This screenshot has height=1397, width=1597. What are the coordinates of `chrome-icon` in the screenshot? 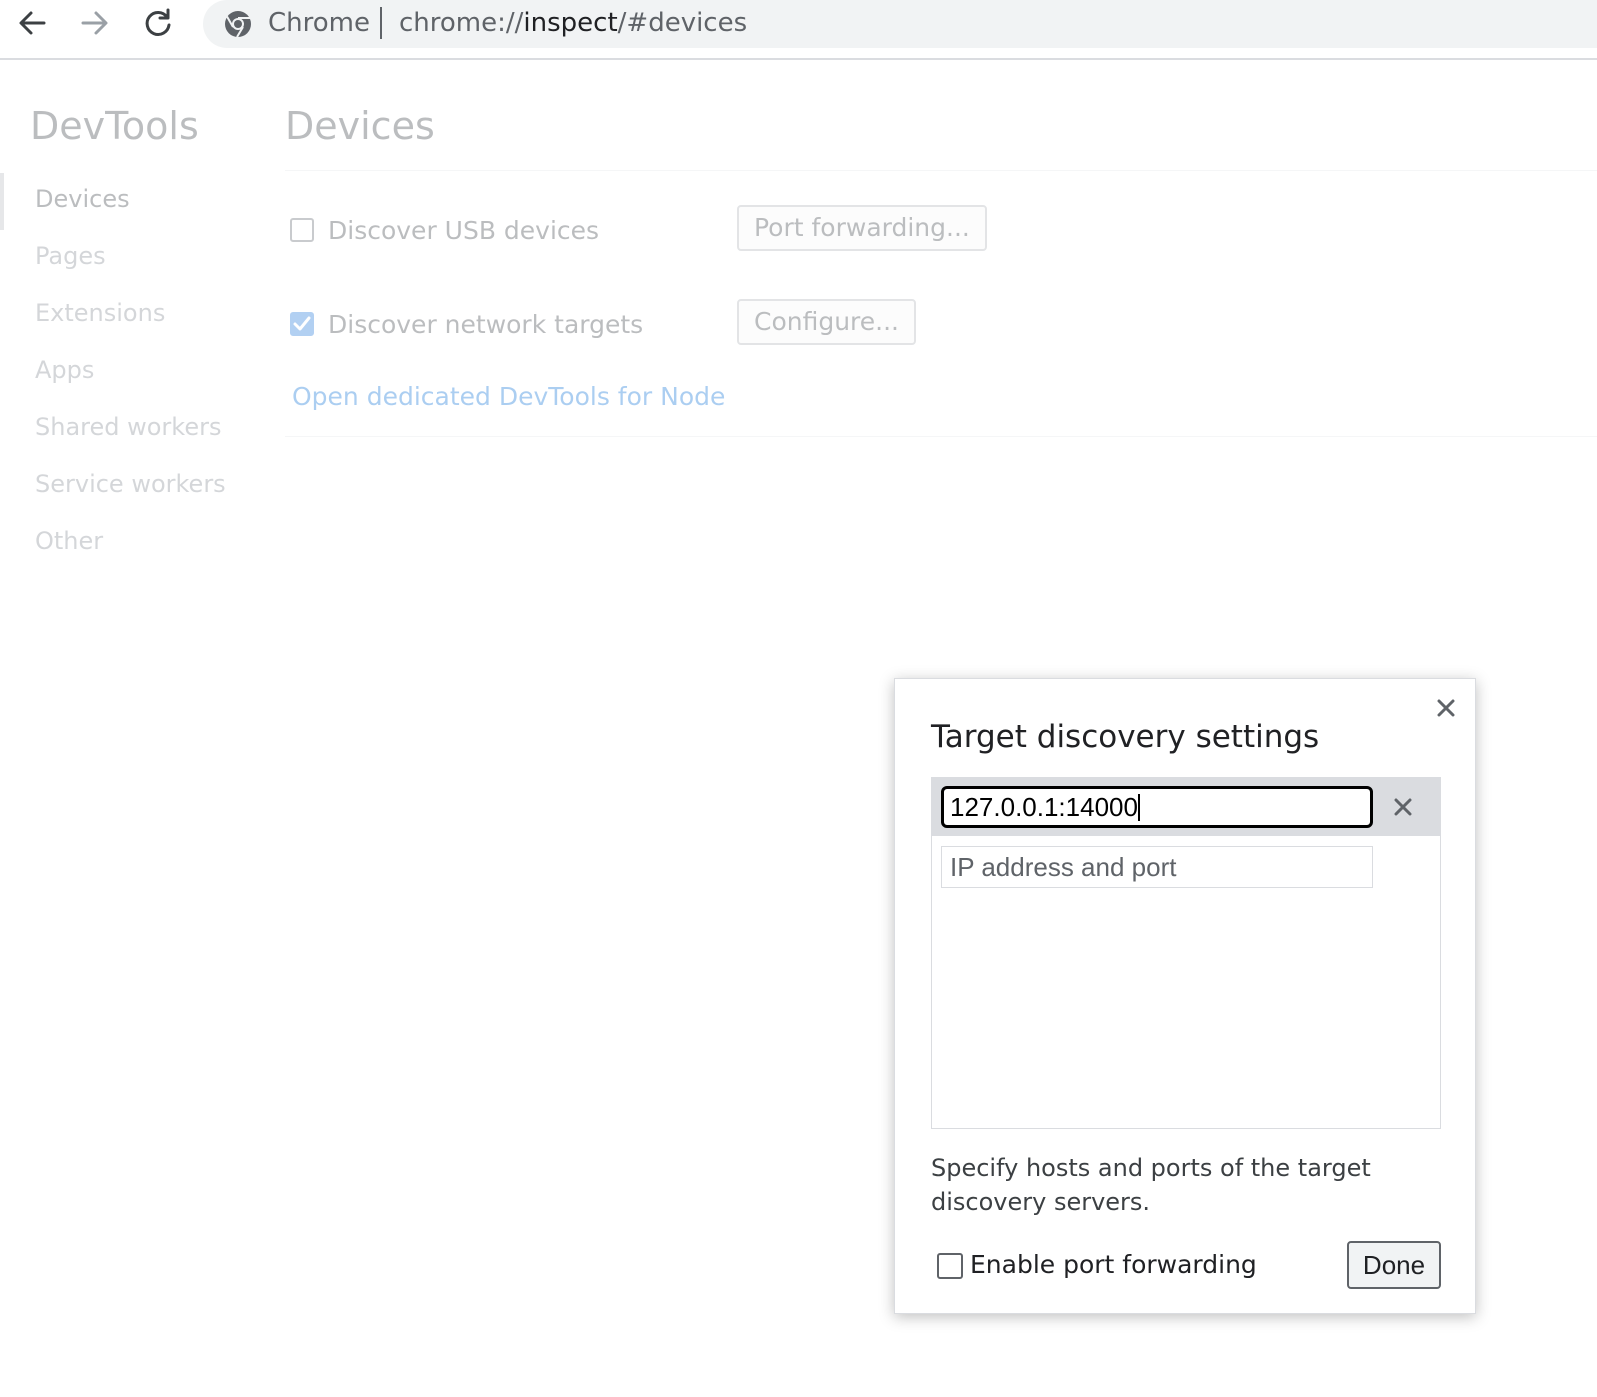 It's located at (238, 24).